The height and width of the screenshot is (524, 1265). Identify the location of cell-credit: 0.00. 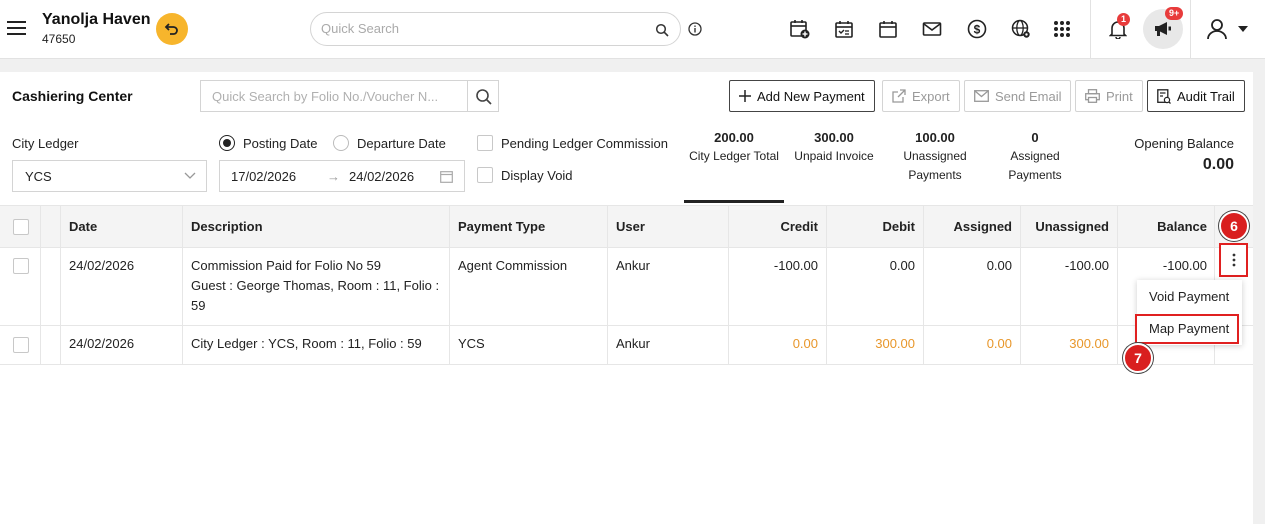
(805, 343).